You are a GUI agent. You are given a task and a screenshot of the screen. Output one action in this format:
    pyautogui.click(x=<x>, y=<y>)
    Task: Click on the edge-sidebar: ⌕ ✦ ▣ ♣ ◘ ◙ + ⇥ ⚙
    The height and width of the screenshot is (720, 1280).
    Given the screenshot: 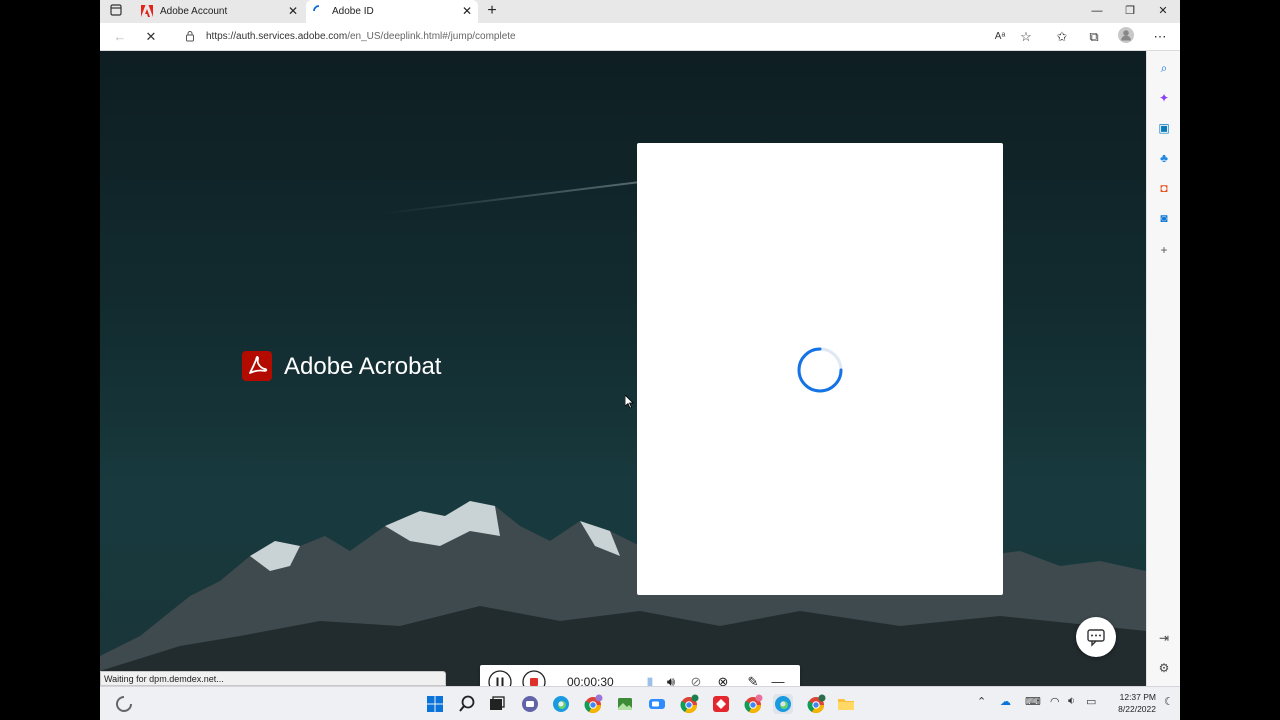 What is the action you would take?
    pyautogui.click(x=1163, y=368)
    